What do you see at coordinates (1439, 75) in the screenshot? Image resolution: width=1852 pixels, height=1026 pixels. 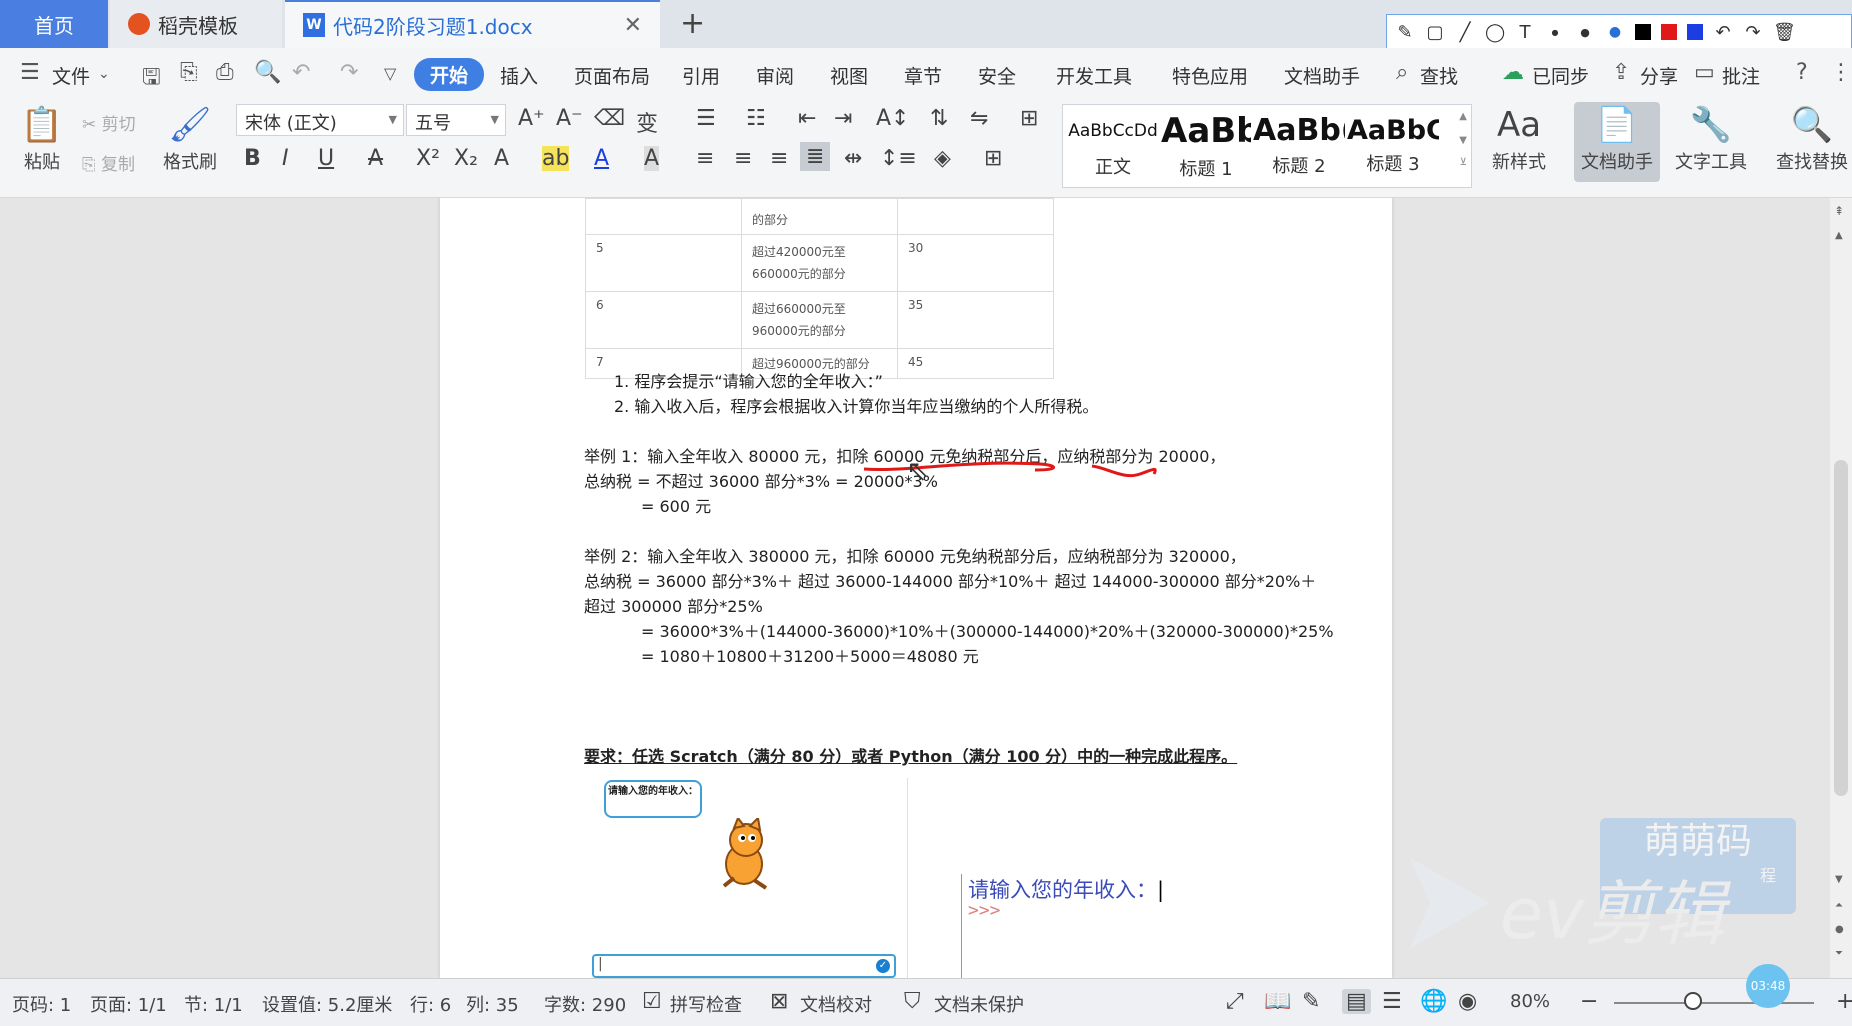 I see `menu-search: 查找` at bounding box center [1439, 75].